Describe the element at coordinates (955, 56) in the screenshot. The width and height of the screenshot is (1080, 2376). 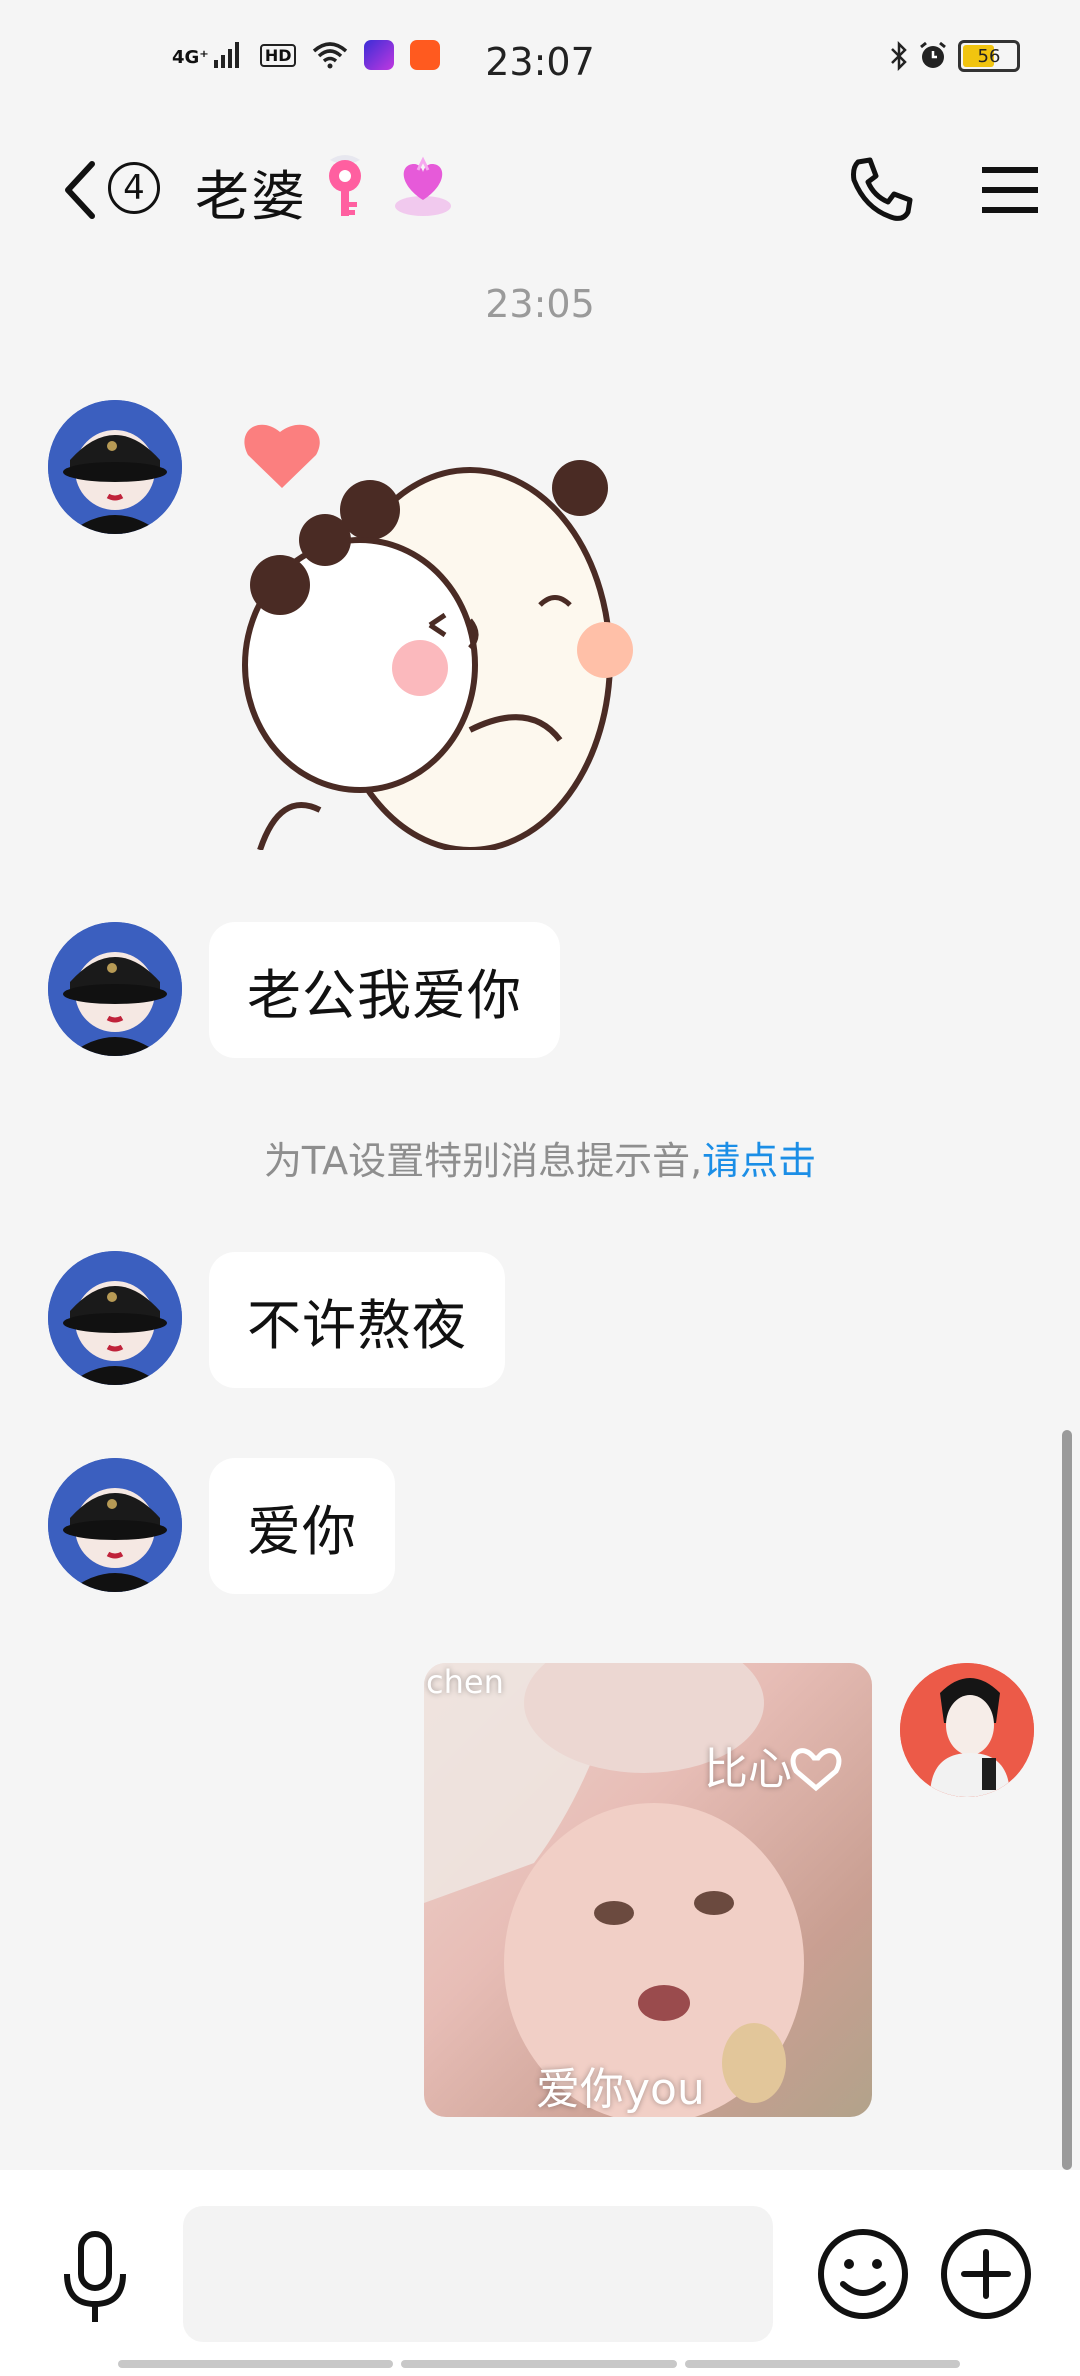
I see `status-icons-right: 56` at that location.